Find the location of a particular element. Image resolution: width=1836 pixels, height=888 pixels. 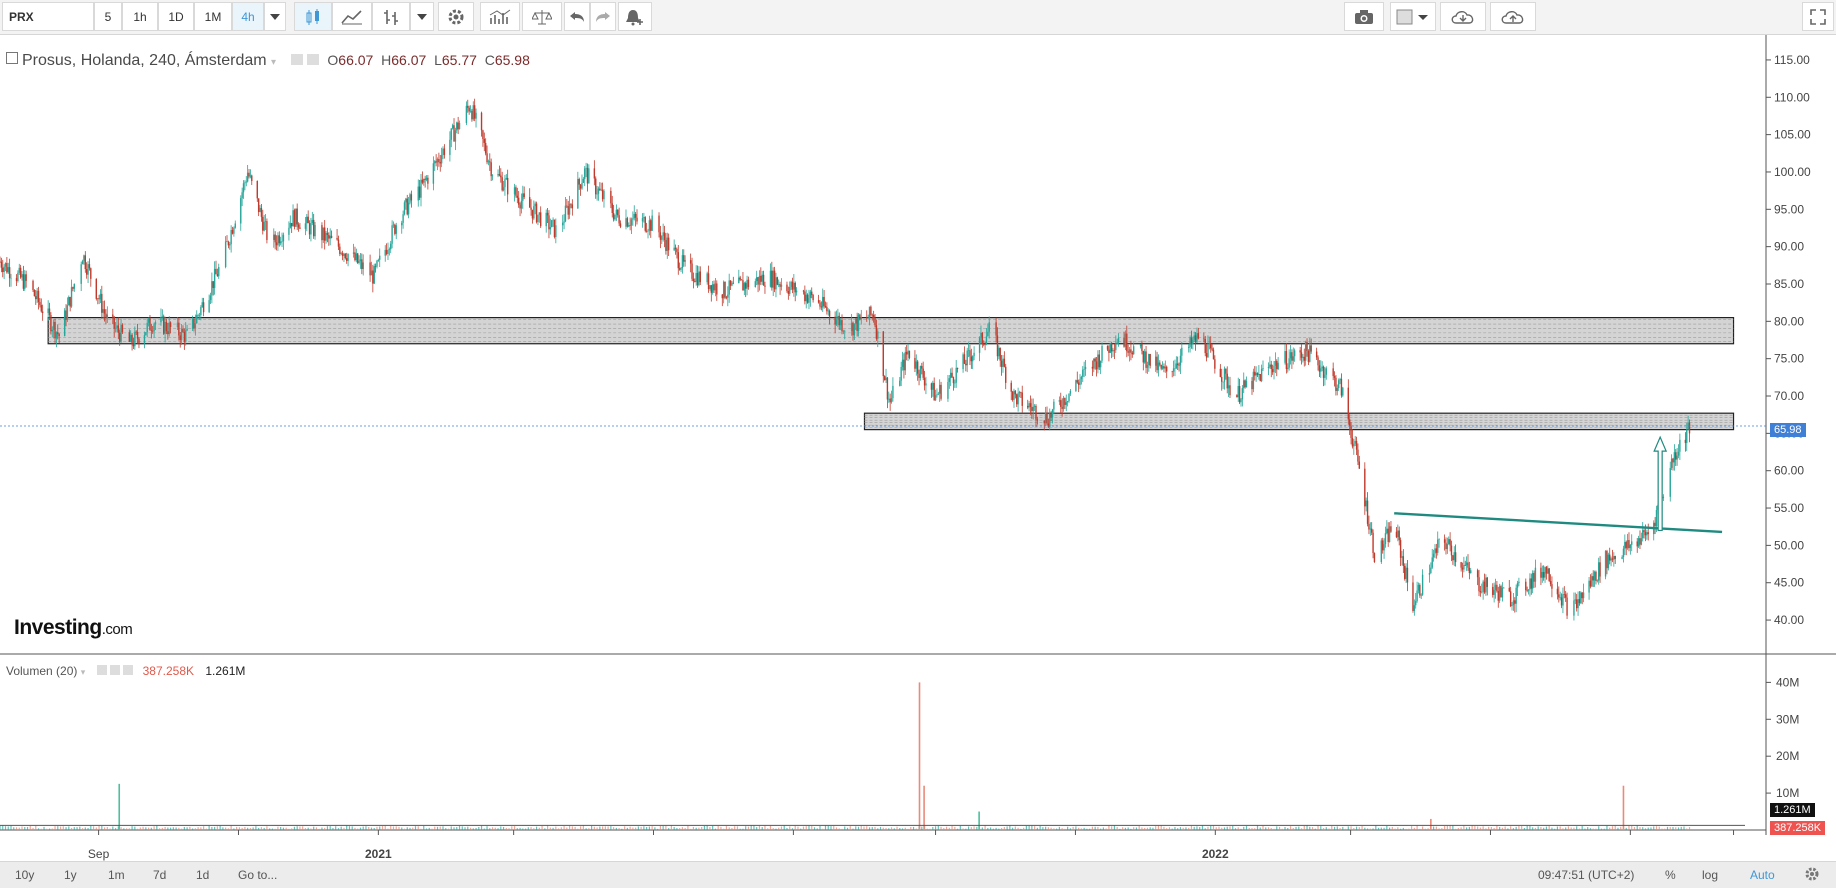

symbol-input: PRX is located at coordinates (48, 16).